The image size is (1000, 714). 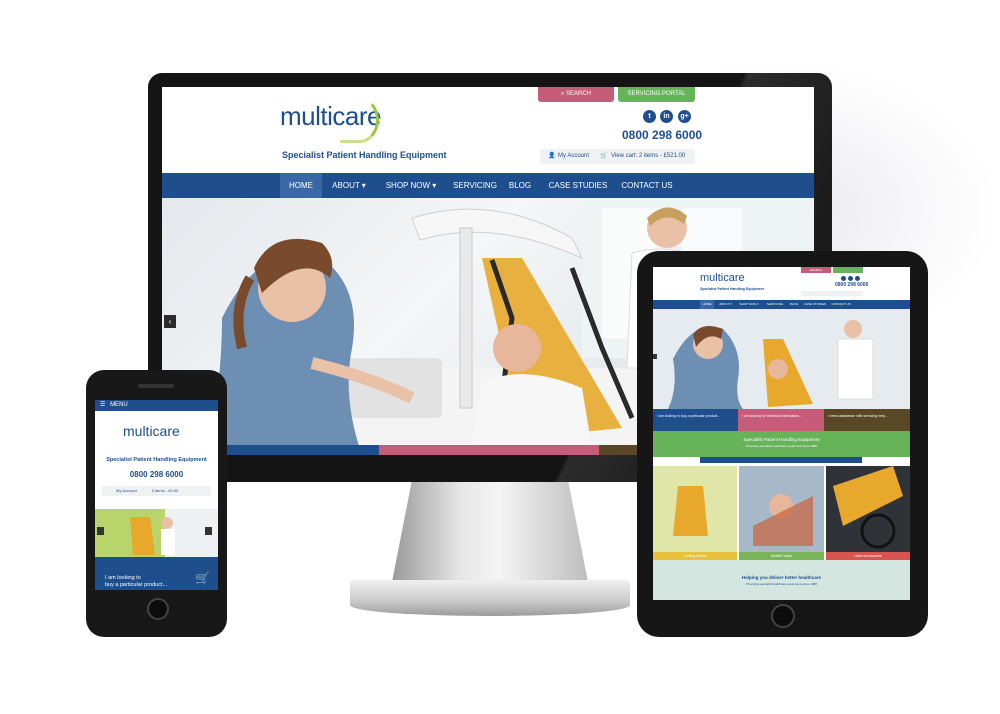 I want to click on servicing-portal-button: SERVICING PORTAL, so click(x=656, y=94).